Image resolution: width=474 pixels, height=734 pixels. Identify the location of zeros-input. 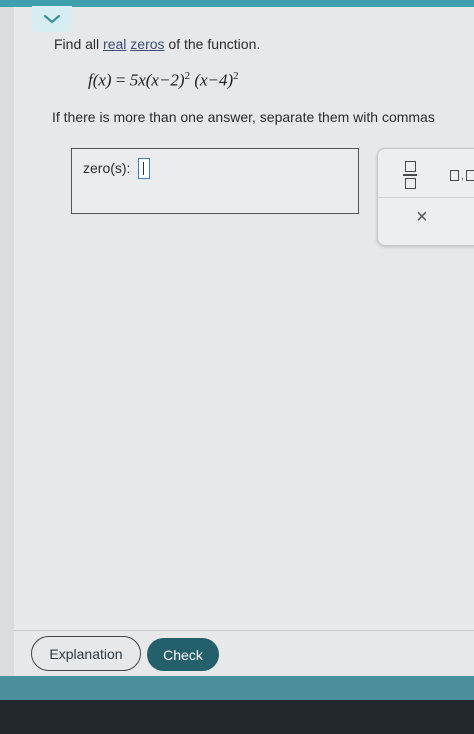
(144, 168).